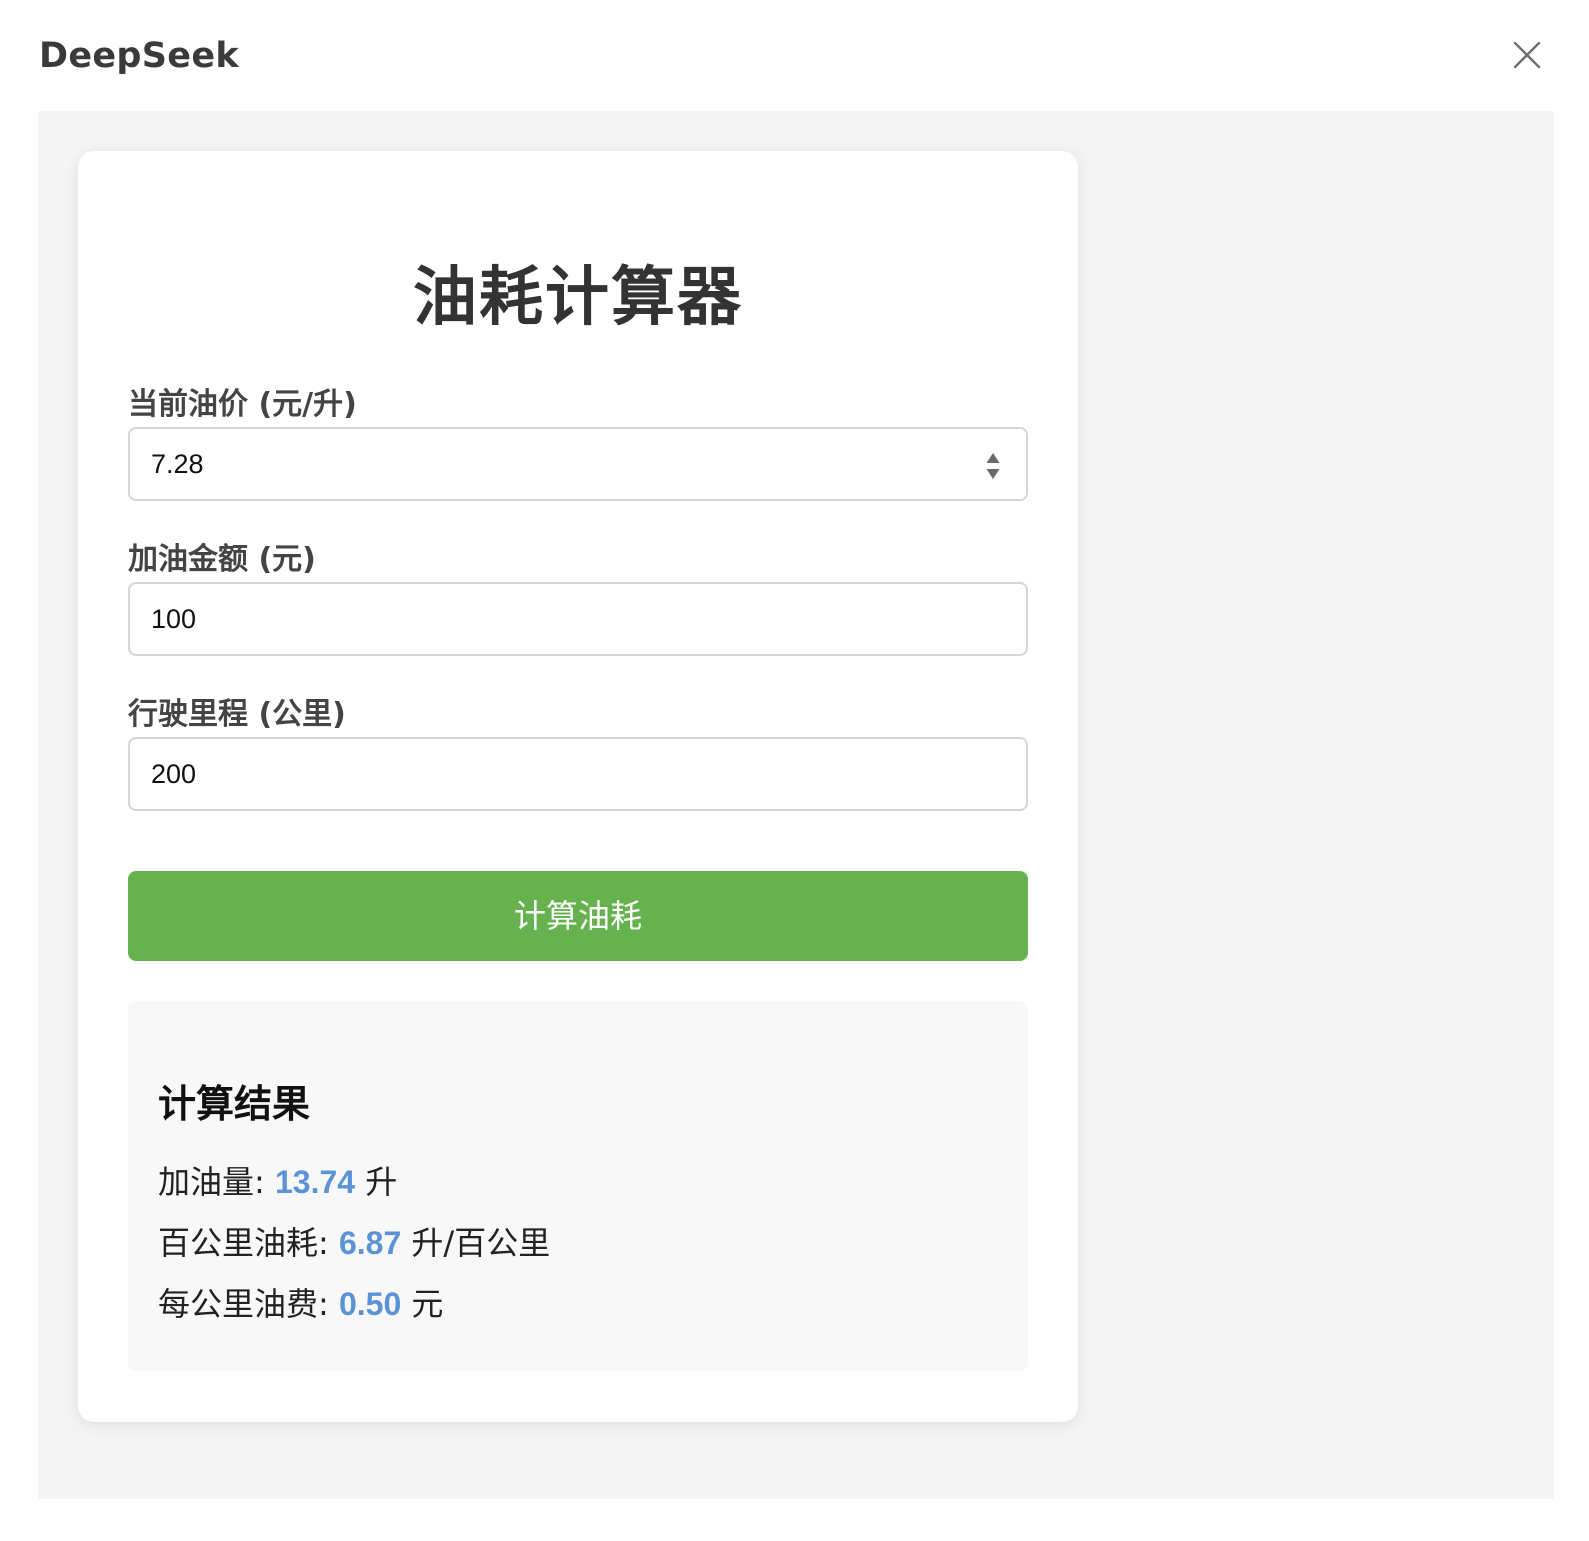 The width and height of the screenshot is (1589, 1541). I want to click on refuel-amount-label: 加油金额 (元), so click(222, 559).